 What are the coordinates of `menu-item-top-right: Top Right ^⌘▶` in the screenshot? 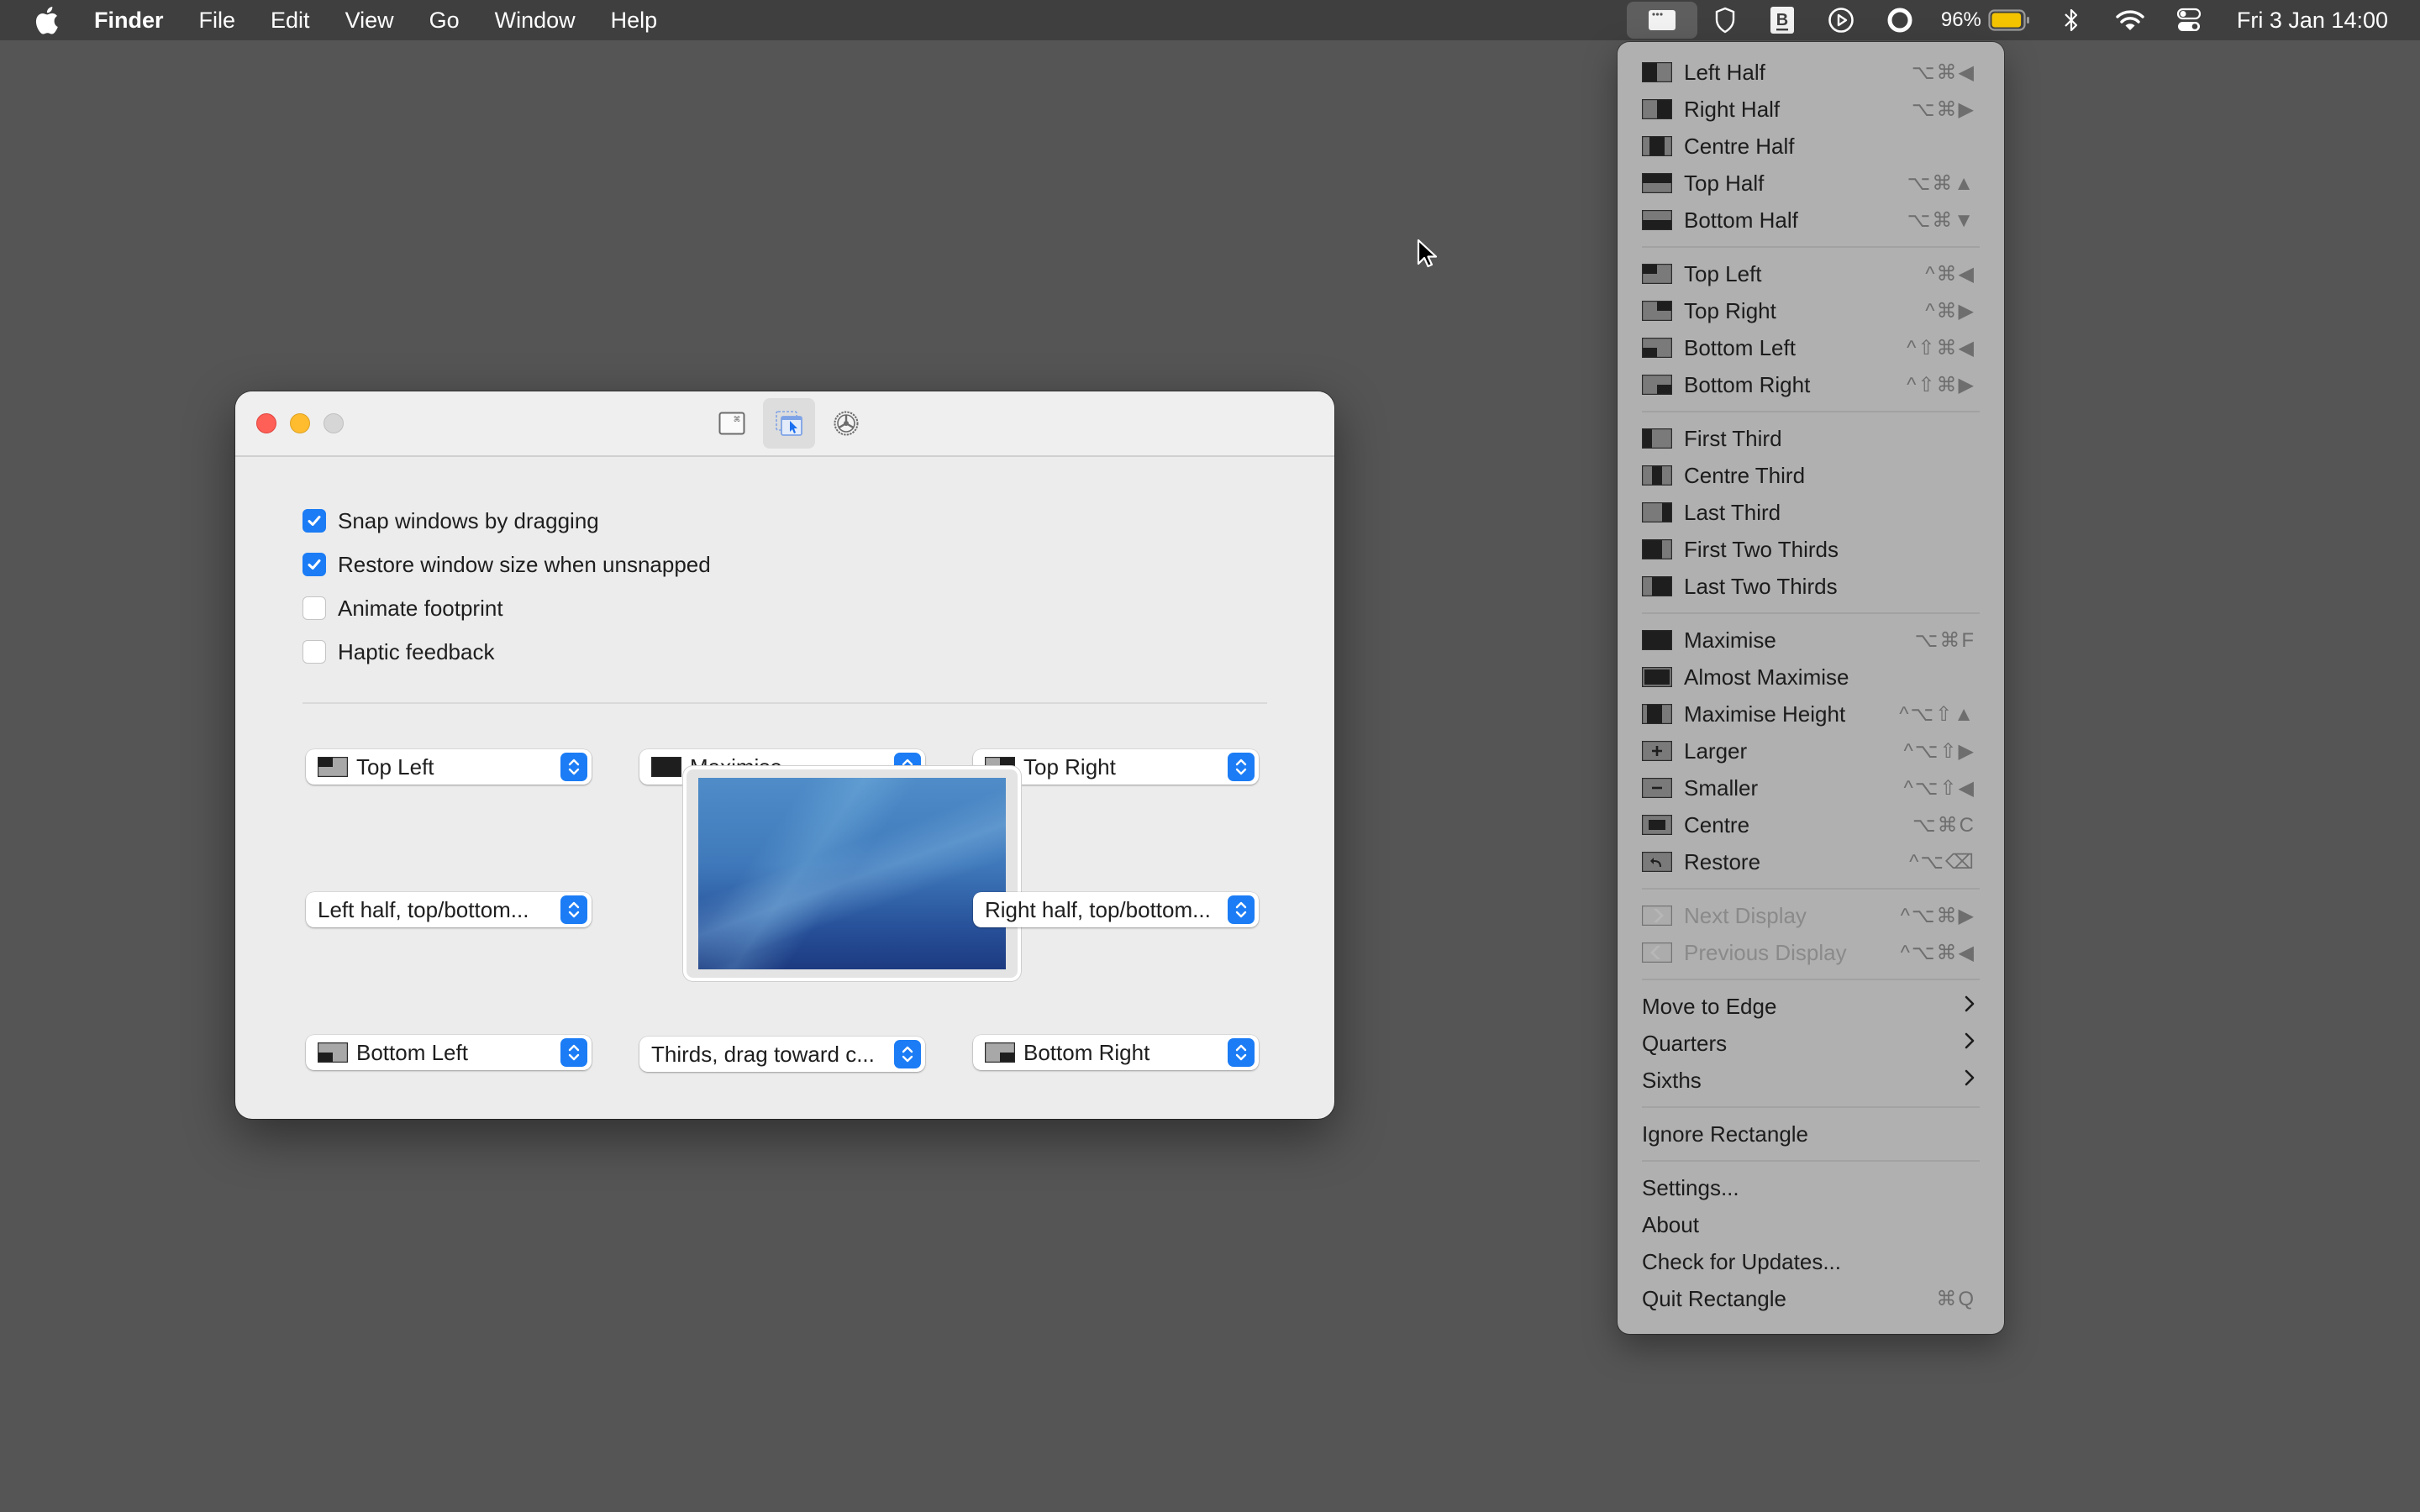 It's located at (1811, 310).